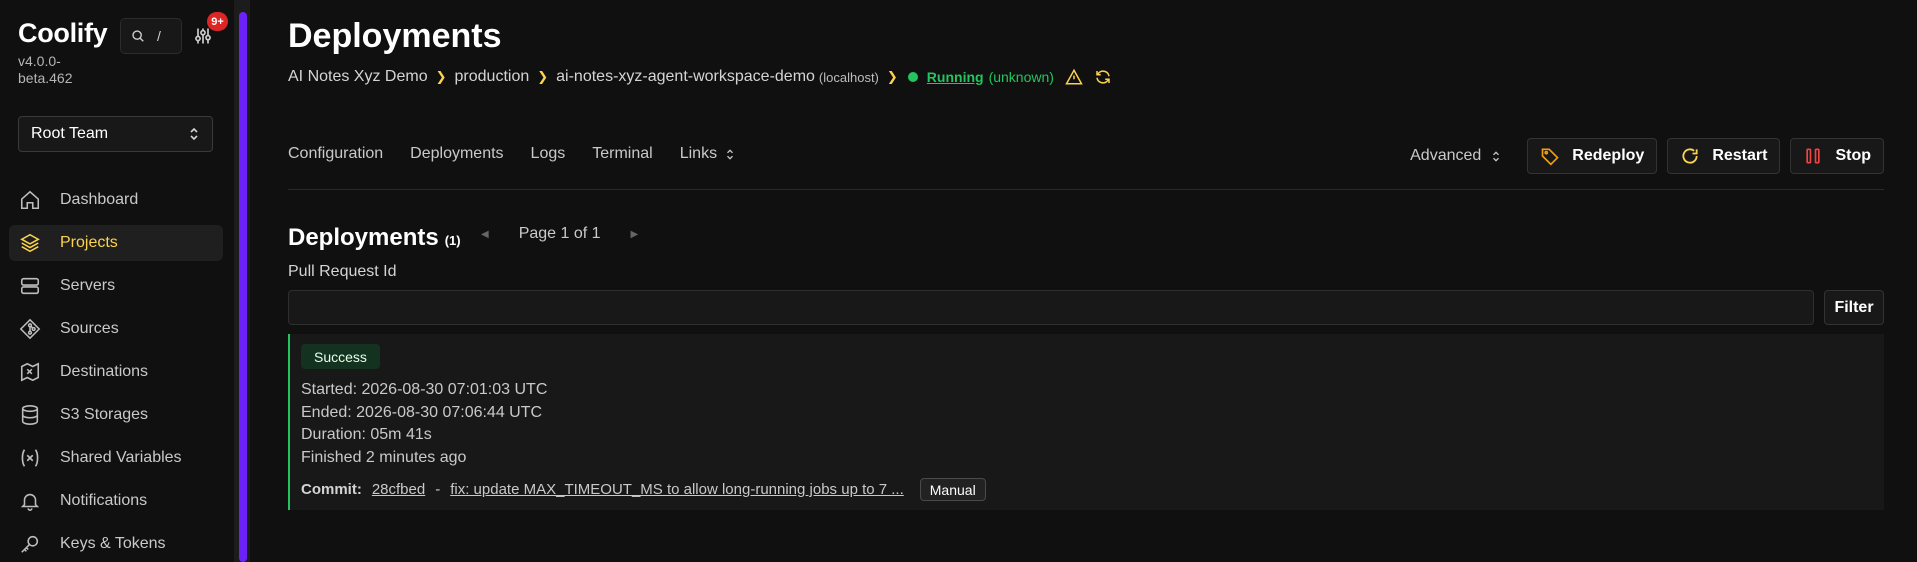 The image size is (1917, 562). I want to click on restart-label: Restart, so click(1740, 155).